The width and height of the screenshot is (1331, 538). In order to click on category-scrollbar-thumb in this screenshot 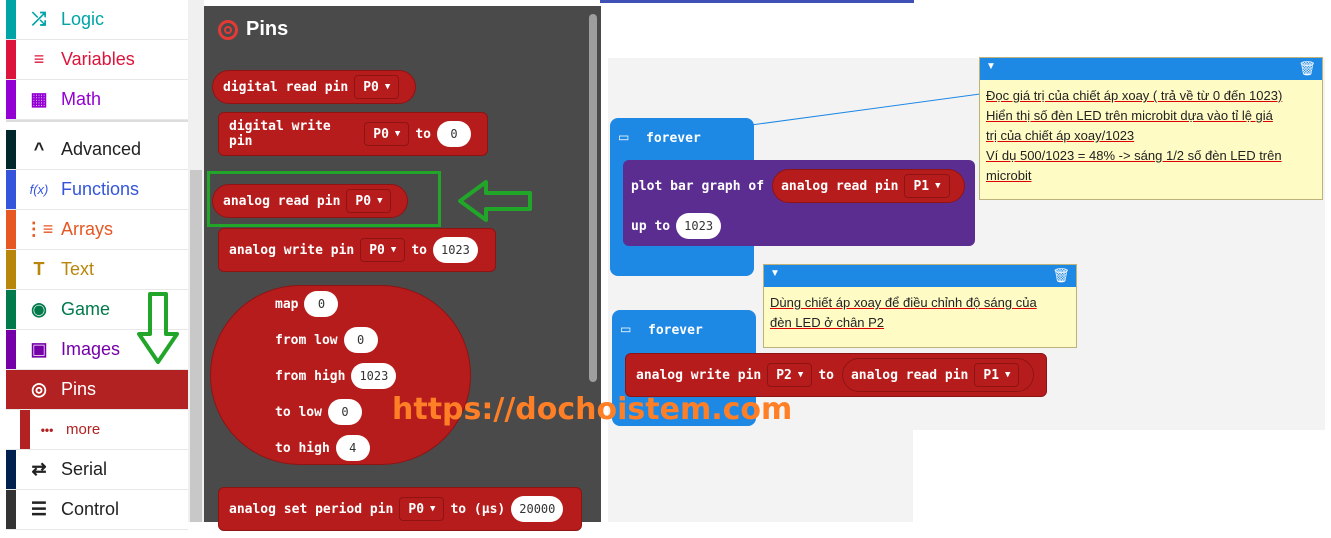, I will do `click(196, 346)`.